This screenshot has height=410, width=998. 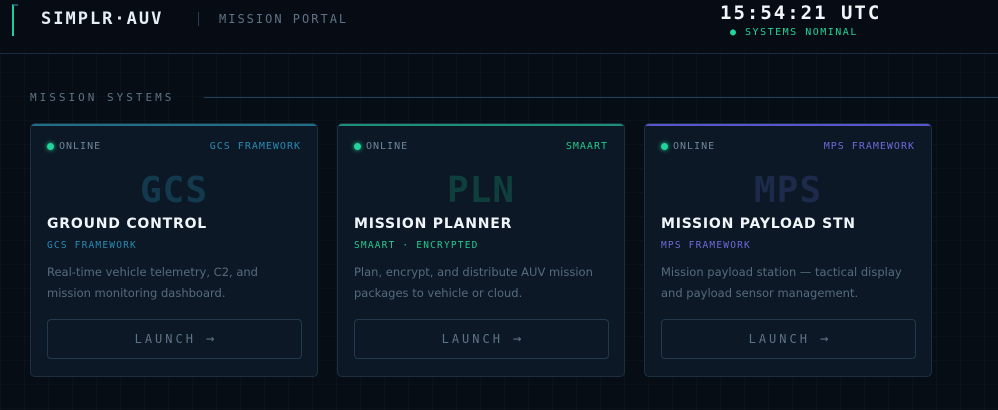 I want to click on portal-label: MISSION PORTAL, so click(x=284, y=19).